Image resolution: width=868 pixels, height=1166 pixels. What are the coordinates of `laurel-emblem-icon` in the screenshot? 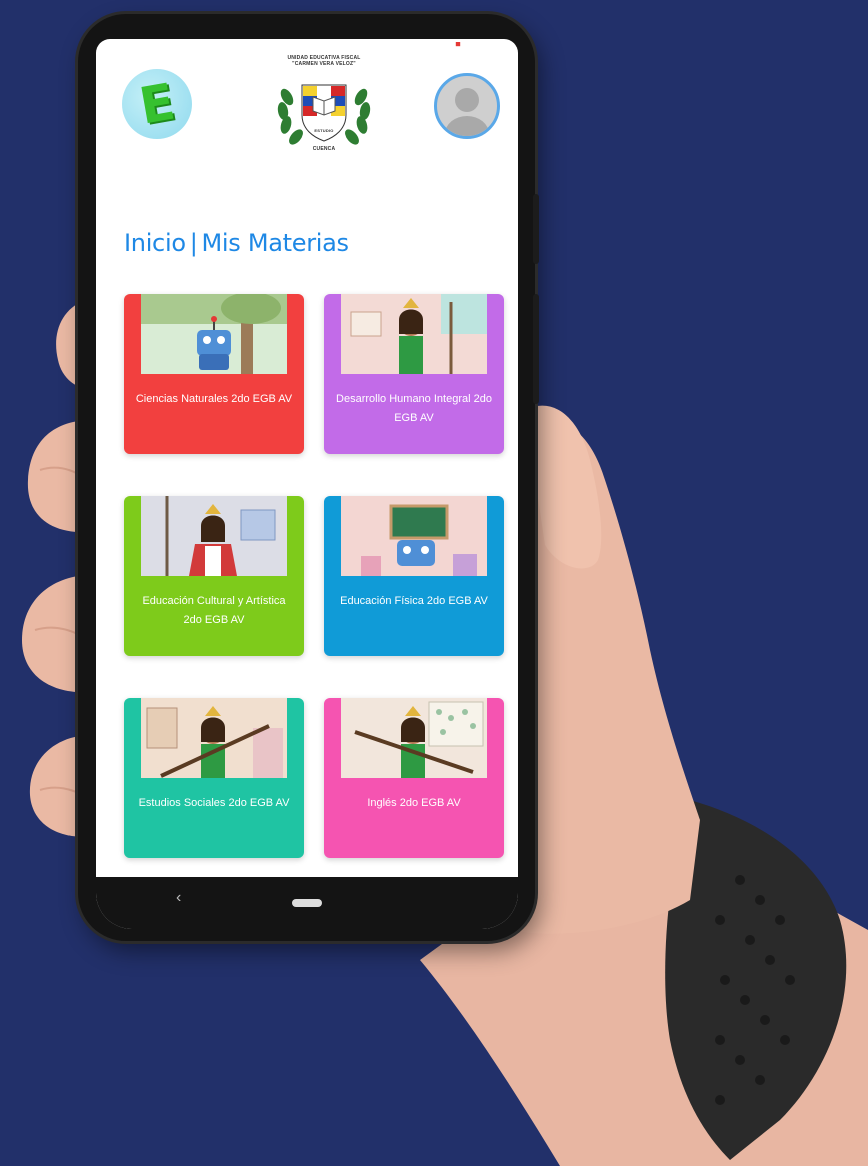 It's located at (324, 114).